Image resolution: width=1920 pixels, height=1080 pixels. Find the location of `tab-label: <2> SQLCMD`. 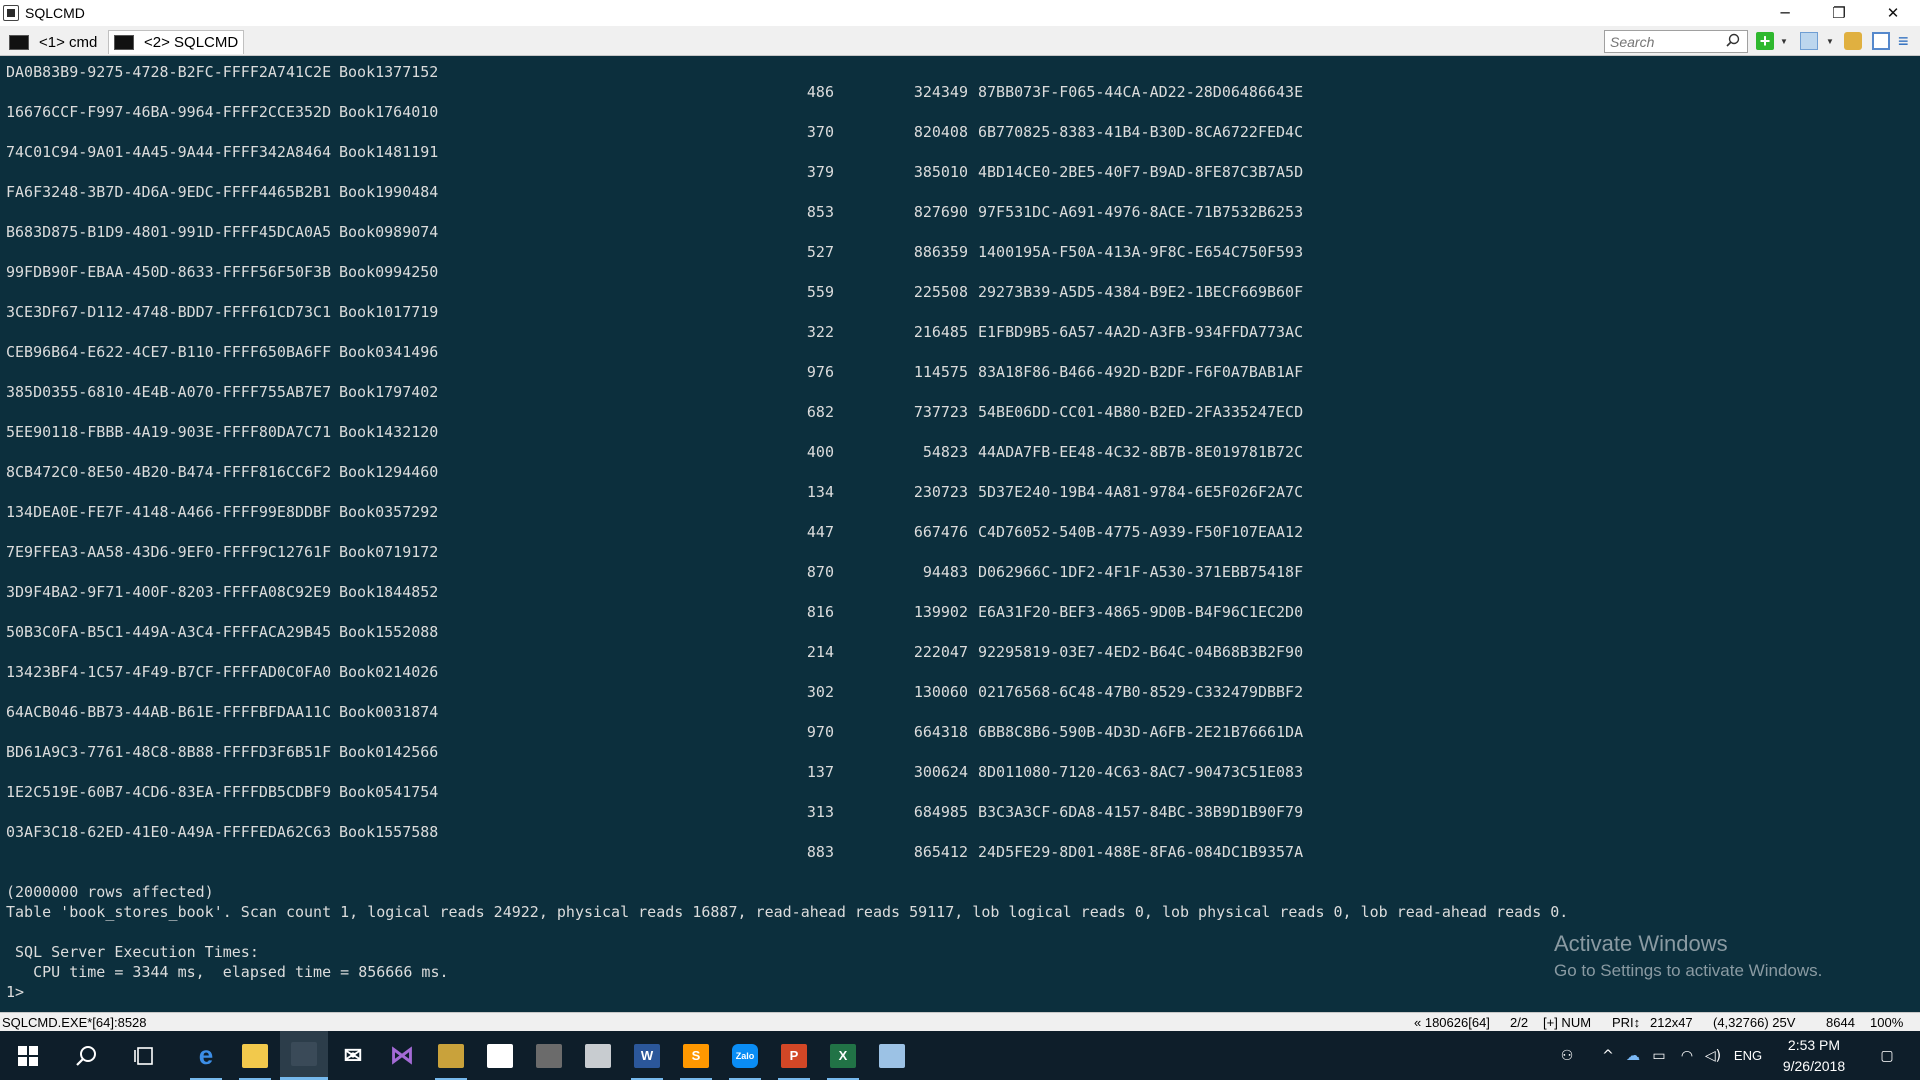

tab-label: <2> SQLCMD is located at coordinates (191, 42).